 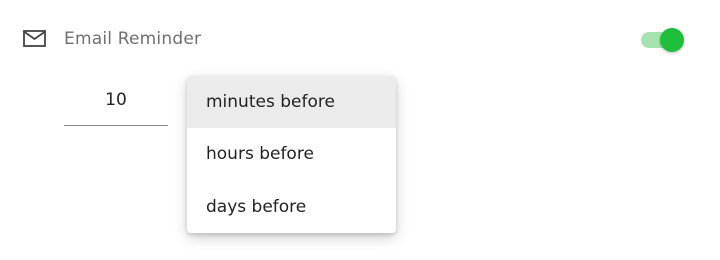 What do you see at coordinates (133, 39) in the screenshot?
I see `reminder-title: Email Reminder` at bounding box center [133, 39].